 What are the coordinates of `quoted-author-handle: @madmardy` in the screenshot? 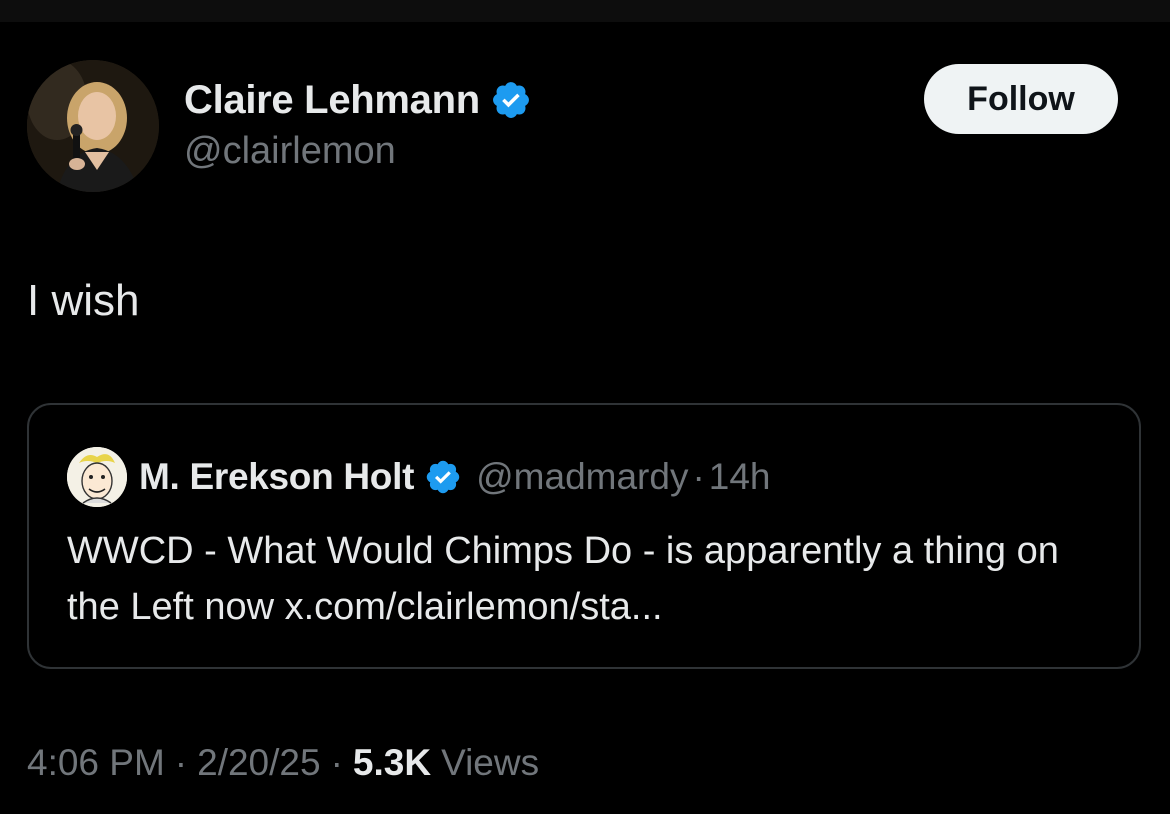 It's located at (582, 477).